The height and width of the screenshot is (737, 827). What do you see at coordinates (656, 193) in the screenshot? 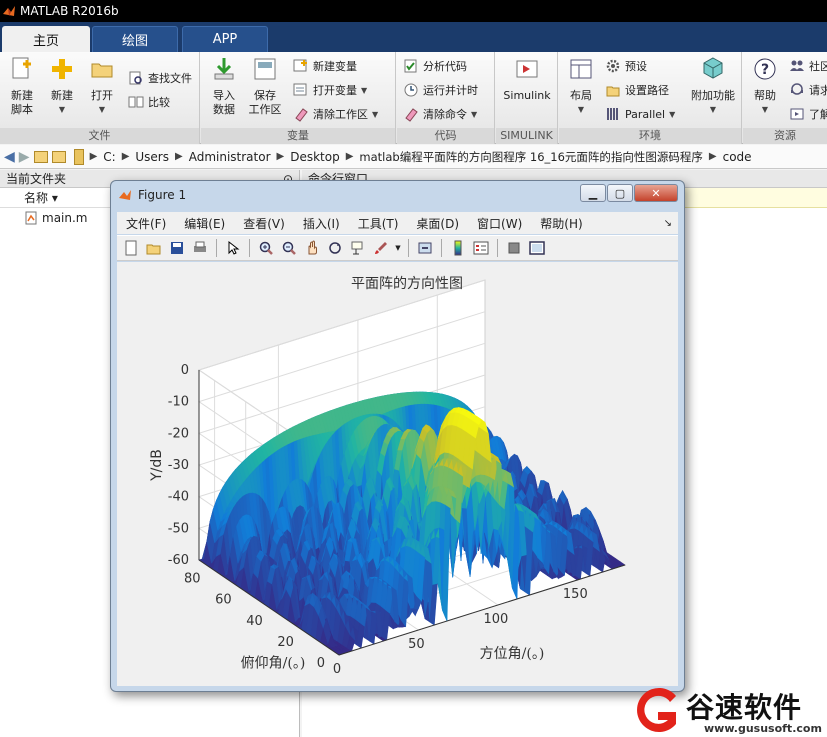
I see `close-button: ✕` at bounding box center [656, 193].